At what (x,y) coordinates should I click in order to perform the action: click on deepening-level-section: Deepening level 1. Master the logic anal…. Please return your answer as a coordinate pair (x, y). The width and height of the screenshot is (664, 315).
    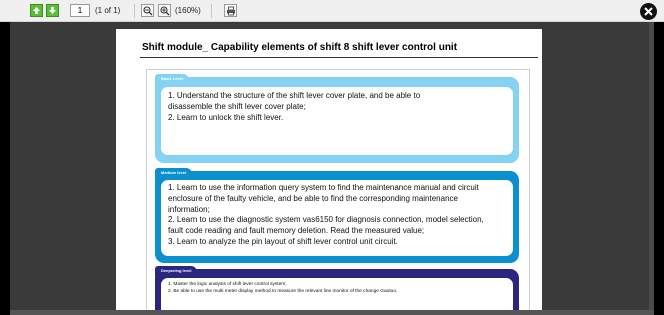
    Looking at the image, I should click on (337, 290).